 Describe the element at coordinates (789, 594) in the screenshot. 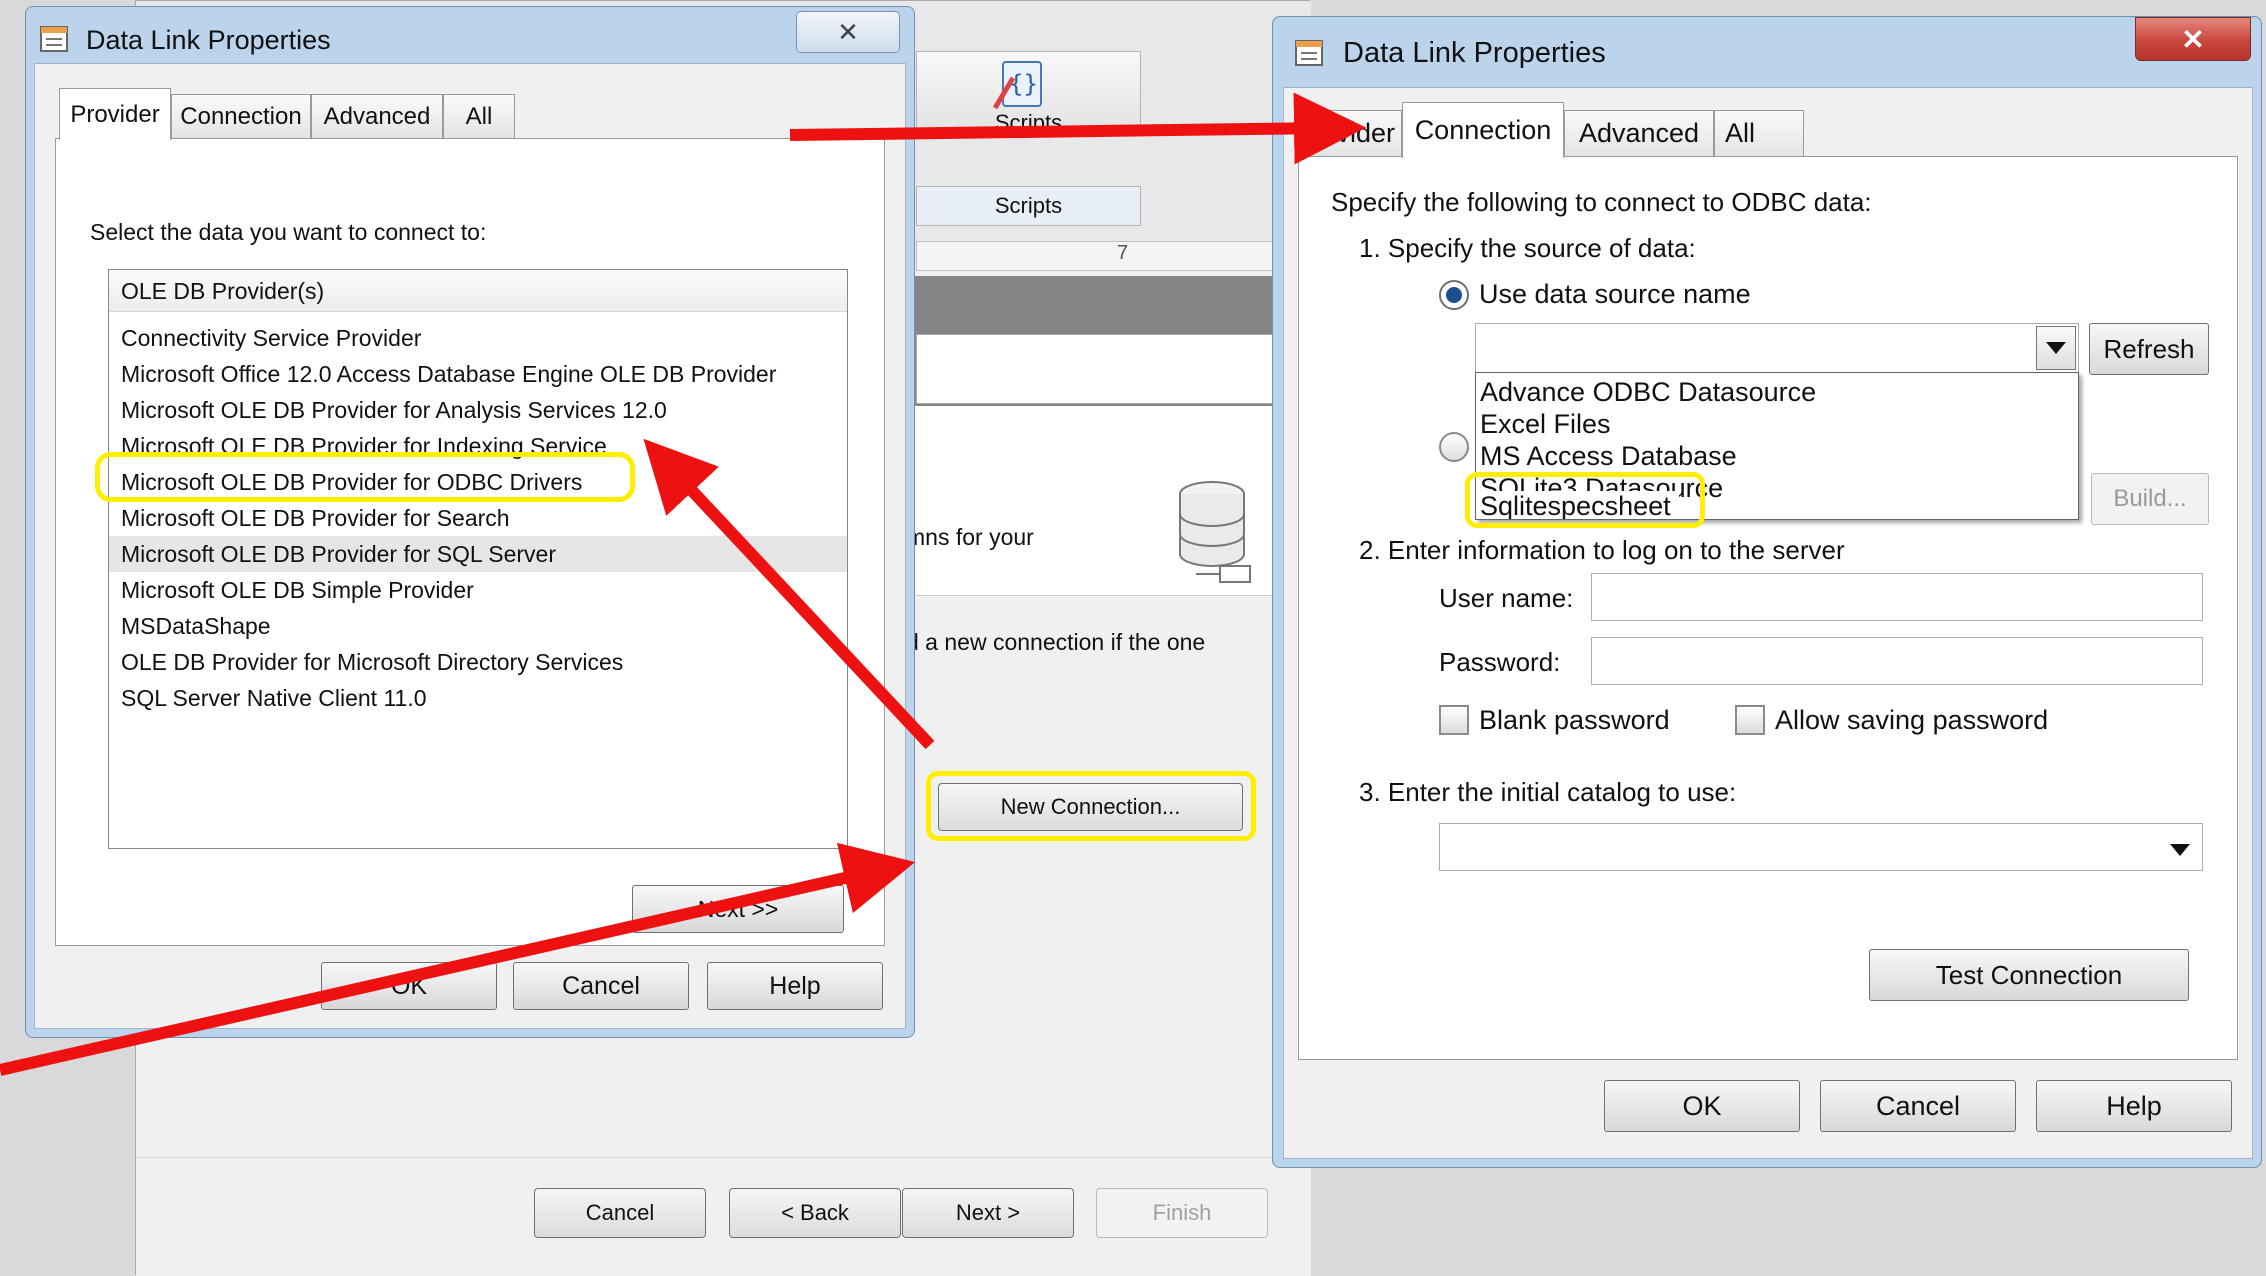

I see `arrow-to-odbc-provider` at that location.